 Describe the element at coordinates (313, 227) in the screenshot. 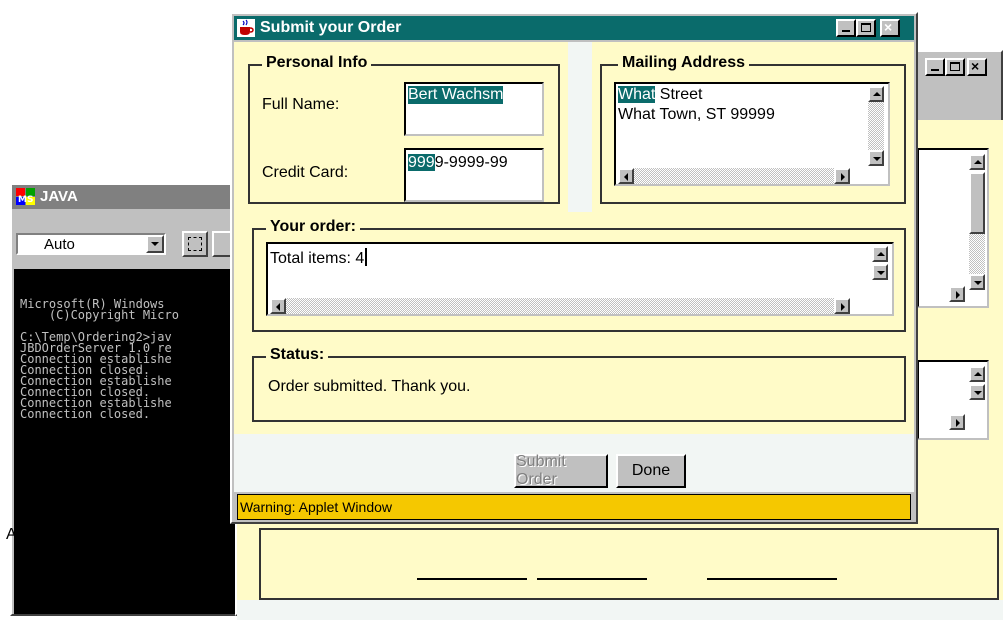

I see `your-order-title: Your order:` at that location.